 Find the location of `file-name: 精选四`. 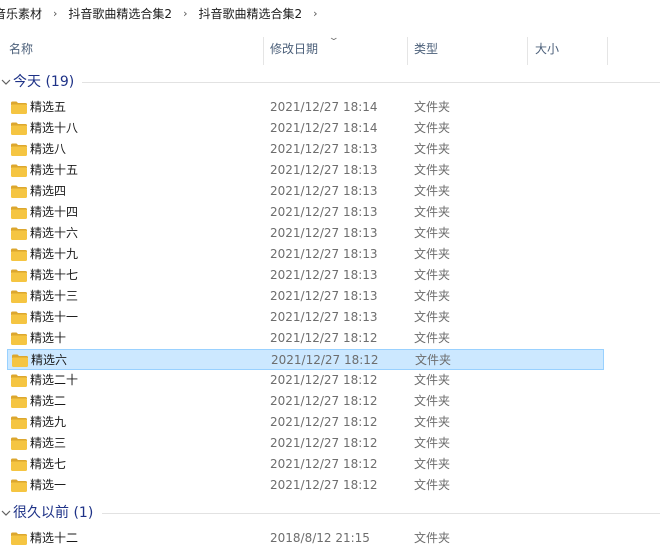

file-name: 精选四 is located at coordinates (48, 191).